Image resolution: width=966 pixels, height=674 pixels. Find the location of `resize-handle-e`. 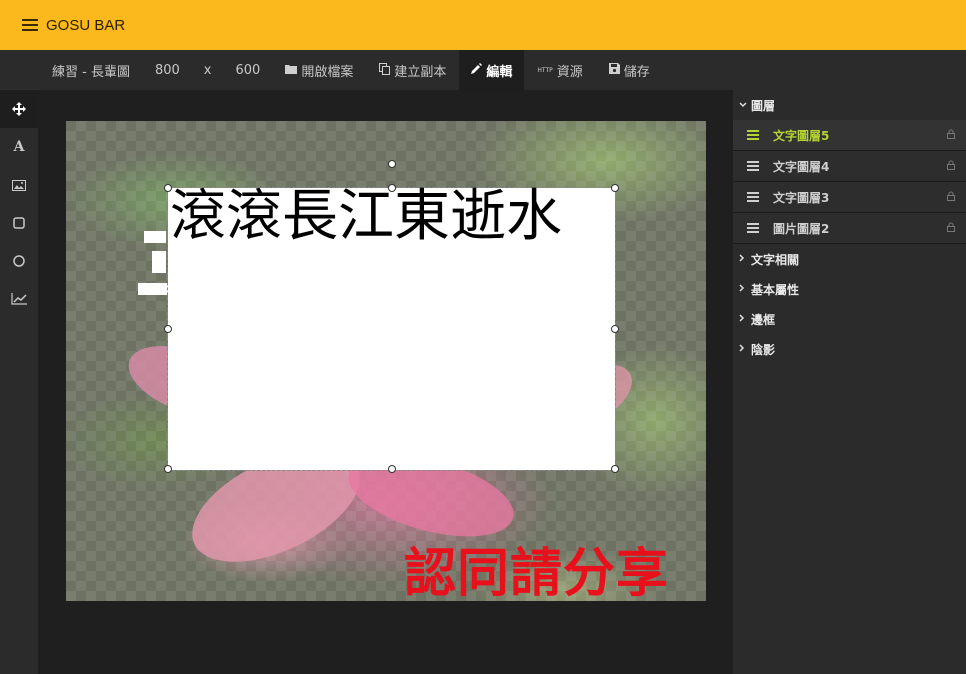

resize-handle-e is located at coordinates (615, 329).